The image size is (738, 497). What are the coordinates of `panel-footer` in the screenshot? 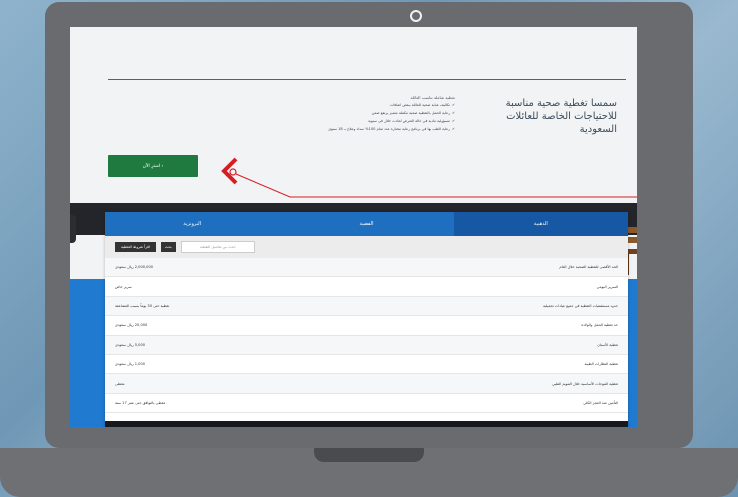 It's located at (366, 424).